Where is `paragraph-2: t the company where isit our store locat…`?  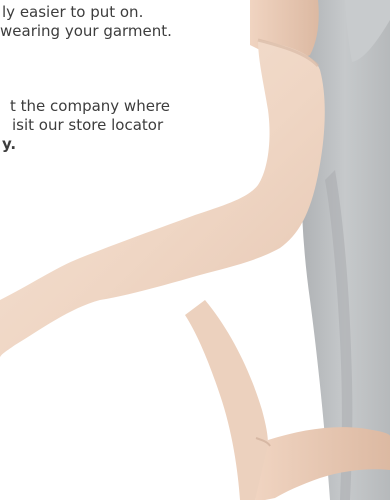 paragraph-2: t the company where isit our store locat… is located at coordinates (85, 125).